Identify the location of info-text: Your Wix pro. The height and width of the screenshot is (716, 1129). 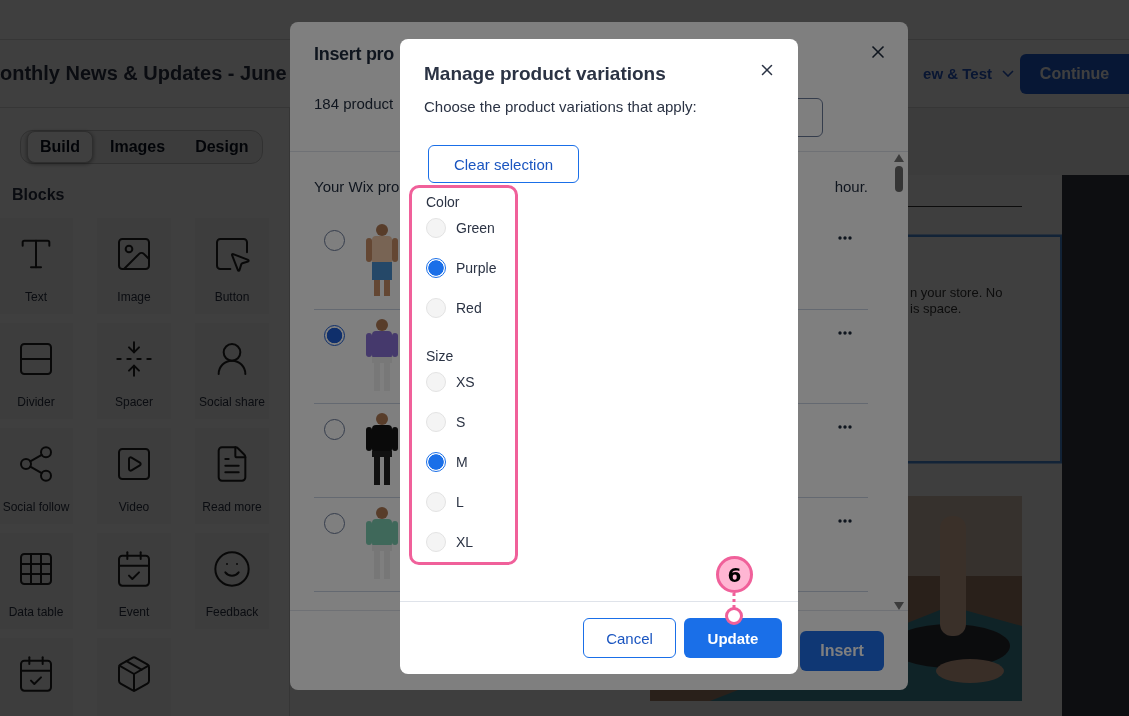
(357, 186).